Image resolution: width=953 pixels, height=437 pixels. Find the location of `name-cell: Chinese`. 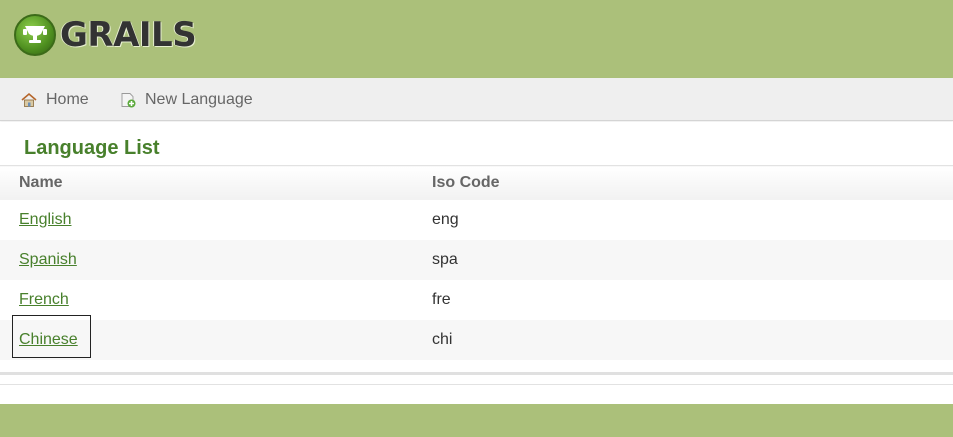

name-cell: Chinese is located at coordinates (206, 337).